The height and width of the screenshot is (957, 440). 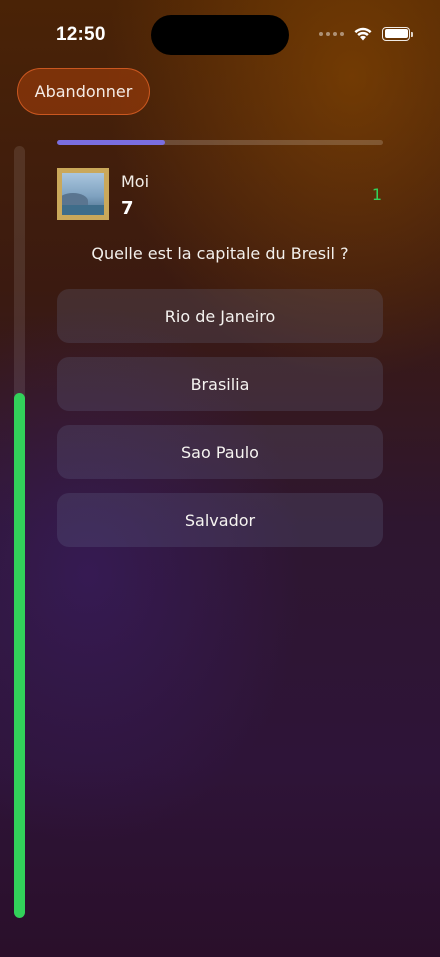 What do you see at coordinates (81, 34) in the screenshot?
I see `status-time: 12:50` at bounding box center [81, 34].